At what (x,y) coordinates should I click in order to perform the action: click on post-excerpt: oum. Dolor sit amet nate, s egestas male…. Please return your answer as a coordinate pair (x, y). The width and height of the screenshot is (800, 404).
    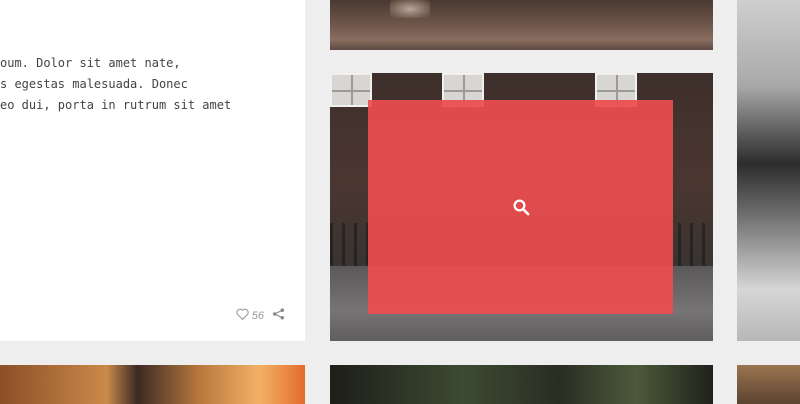
    Looking at the image, I should click on (150, 84).